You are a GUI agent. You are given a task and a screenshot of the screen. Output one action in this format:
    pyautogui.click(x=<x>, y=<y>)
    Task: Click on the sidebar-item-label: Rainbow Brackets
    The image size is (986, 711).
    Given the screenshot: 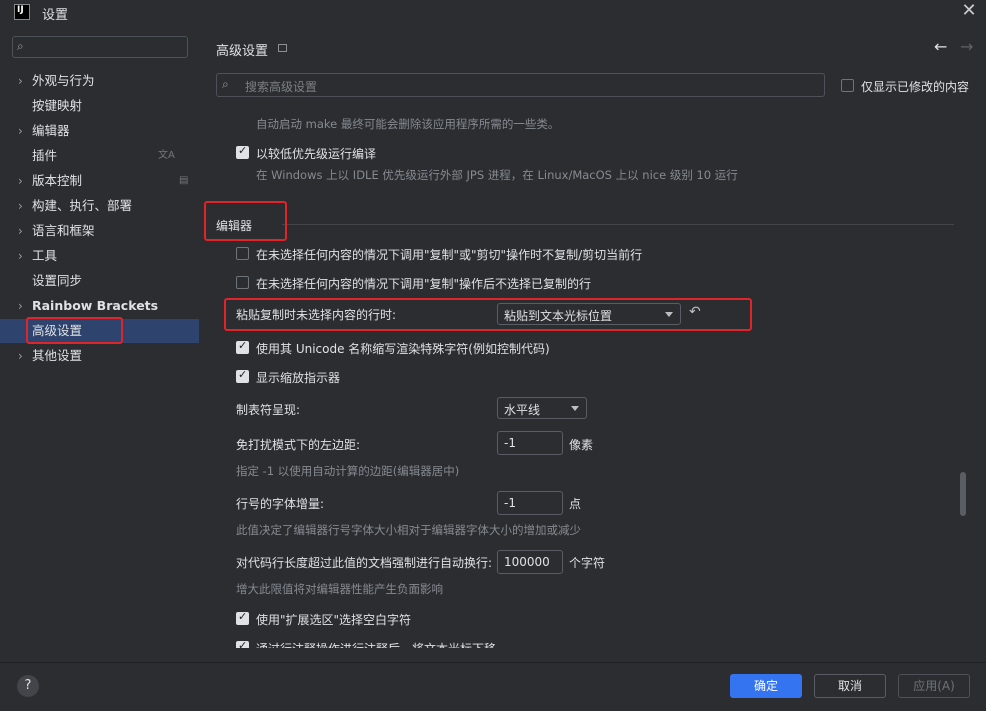 What is the action you would take?
    pyautogui.click(x=95, y=305)
    